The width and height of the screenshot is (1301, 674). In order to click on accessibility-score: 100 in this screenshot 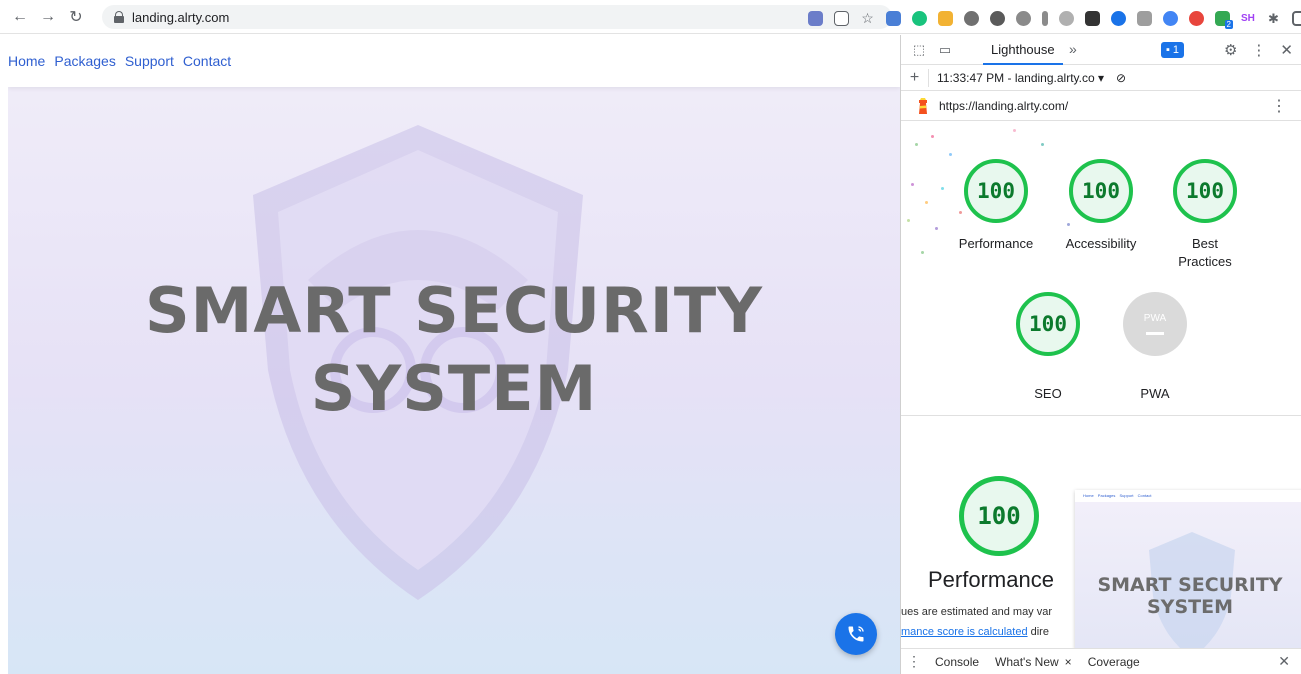, I will do `click(1101, 191)`.